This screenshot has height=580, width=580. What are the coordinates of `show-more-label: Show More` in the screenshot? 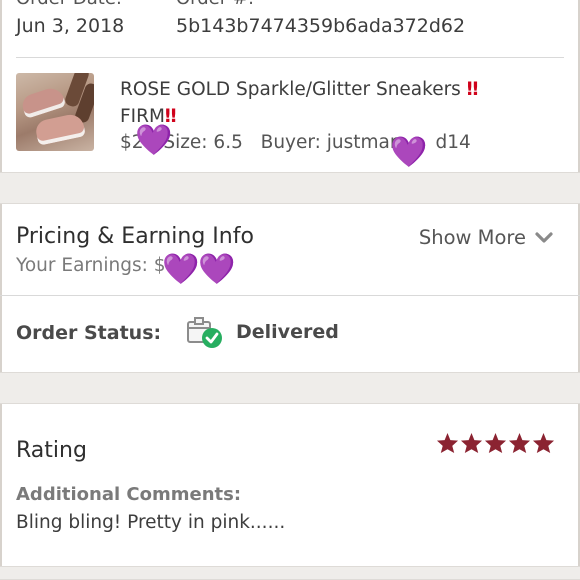 It's located at (472, 237).